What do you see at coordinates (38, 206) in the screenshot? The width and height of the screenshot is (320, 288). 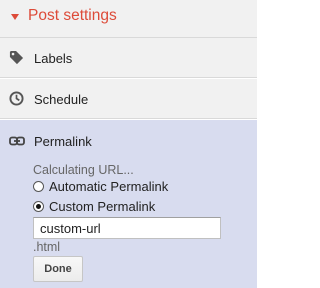 I see `custom-permalink-radio` at bounding box center [38, 206].